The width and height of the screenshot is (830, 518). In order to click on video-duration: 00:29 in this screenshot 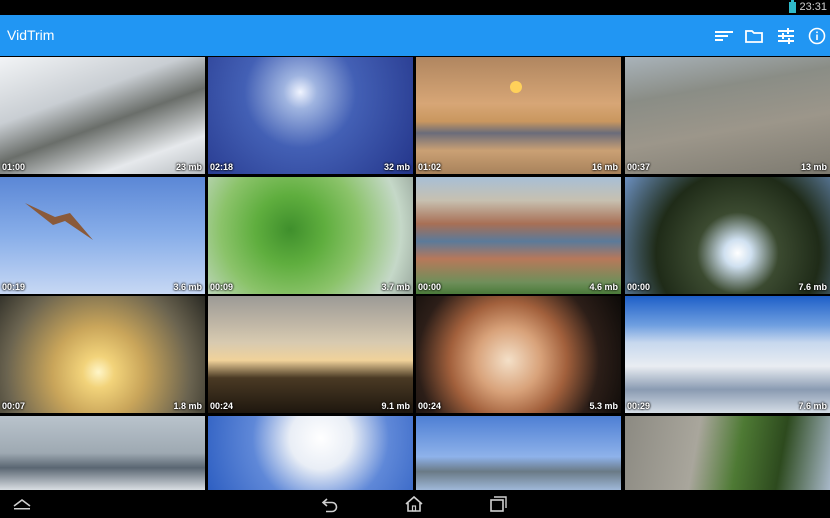, I will do `click(639, 406)`.